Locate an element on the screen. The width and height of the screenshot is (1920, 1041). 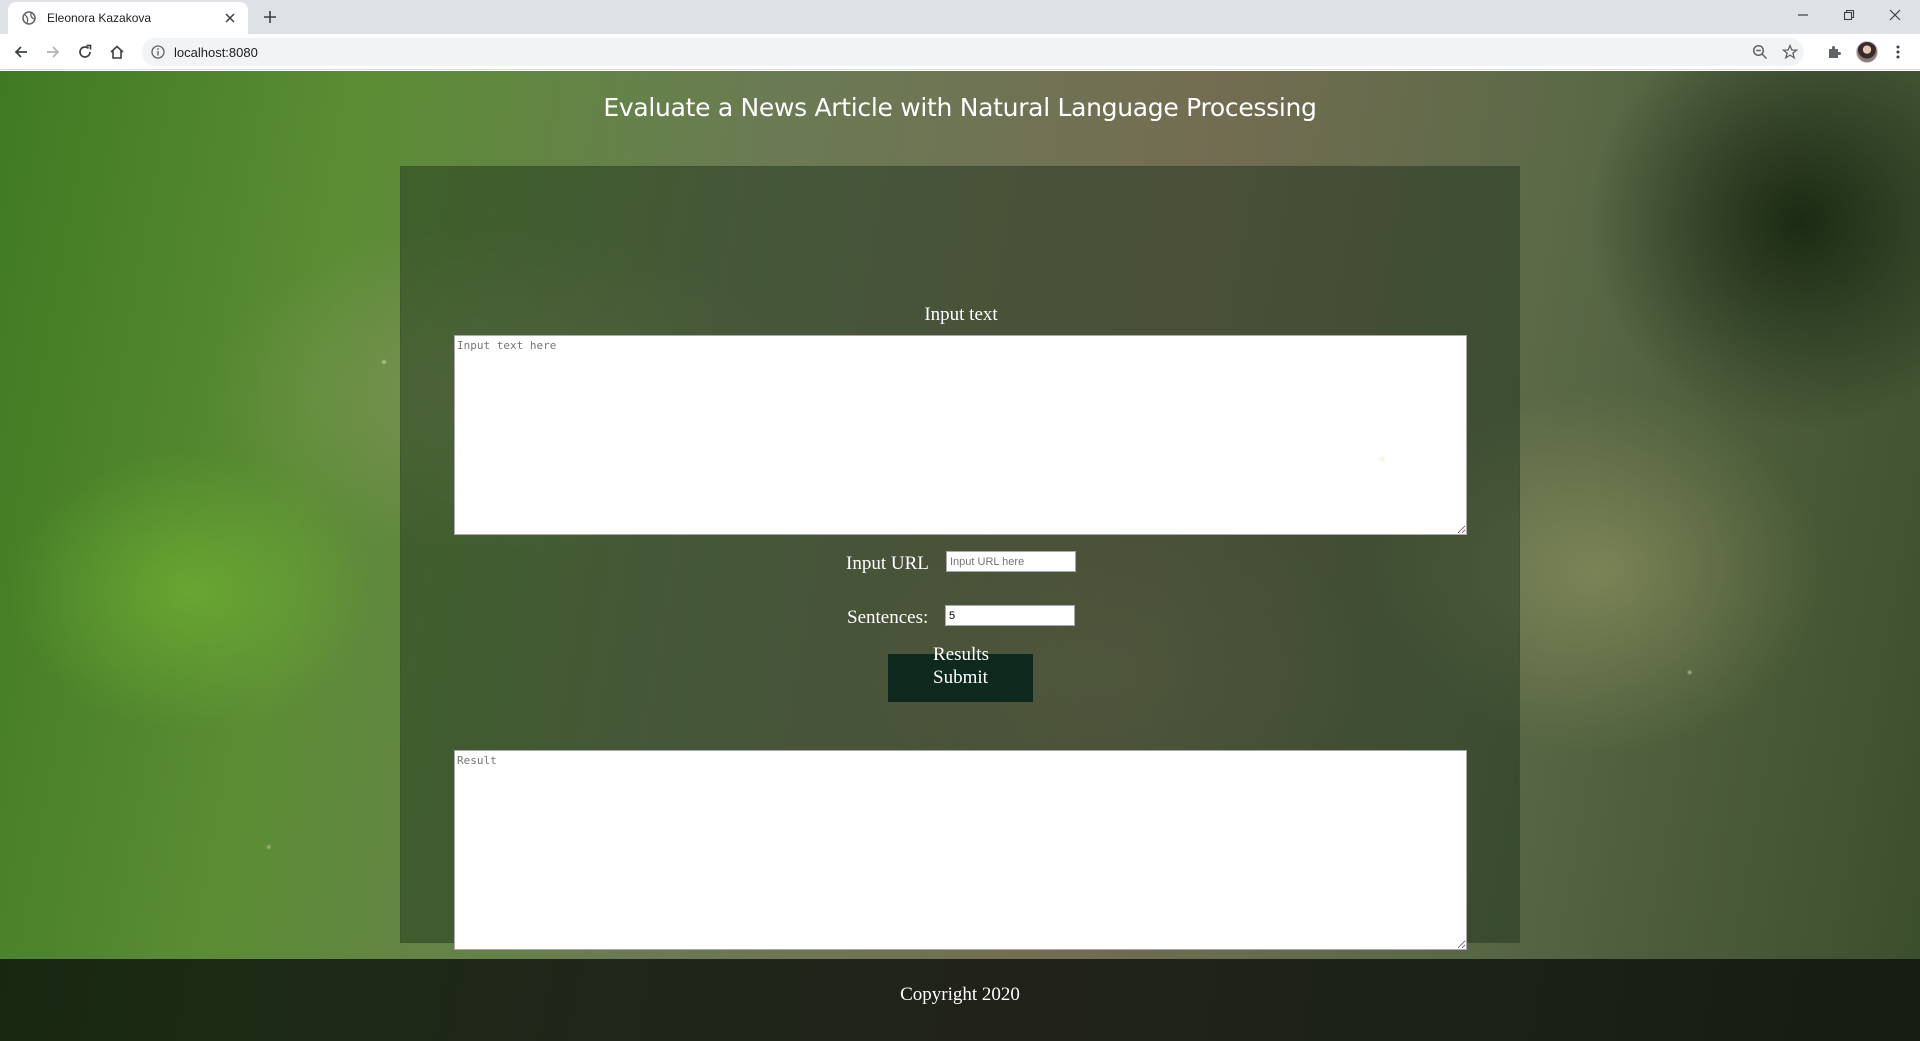
sentences-label: Sentences: is located at coordinates (888, 617).